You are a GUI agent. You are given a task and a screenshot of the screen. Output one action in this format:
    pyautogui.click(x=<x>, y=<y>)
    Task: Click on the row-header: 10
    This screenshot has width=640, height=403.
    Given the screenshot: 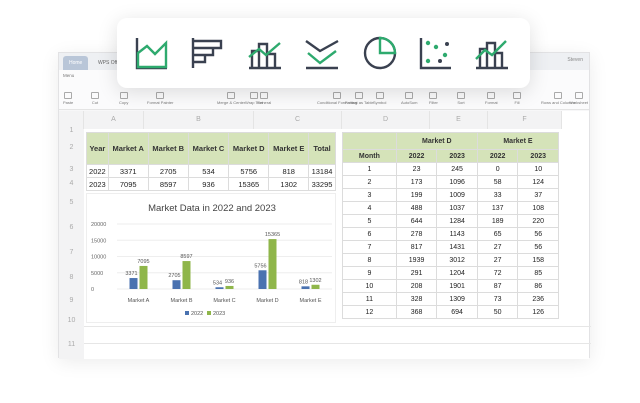 What is the action you would take?
    pyautogui.click(x=71, y=321)
    